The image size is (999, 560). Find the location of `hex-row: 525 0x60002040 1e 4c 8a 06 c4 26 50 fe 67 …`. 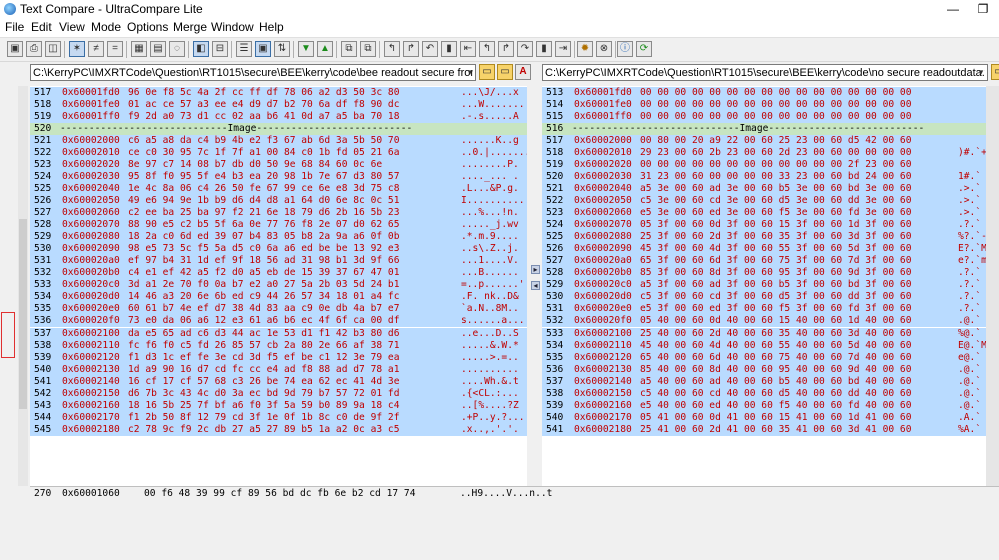

hex-row: 525 0x60002040 1e 4c 8a 06 c4 26 50 fe 67 … is located at coordinates (278, 188).